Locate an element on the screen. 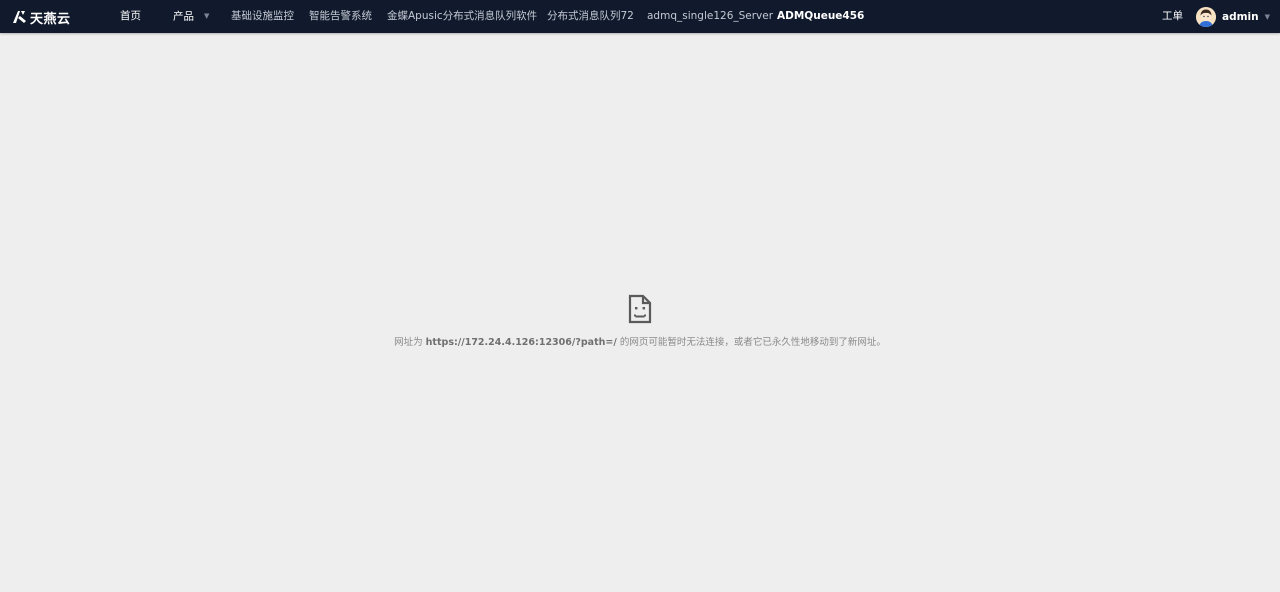 This screenshot has width=1280, height=592. sad-page-icon is located at coordinates (640, 309).